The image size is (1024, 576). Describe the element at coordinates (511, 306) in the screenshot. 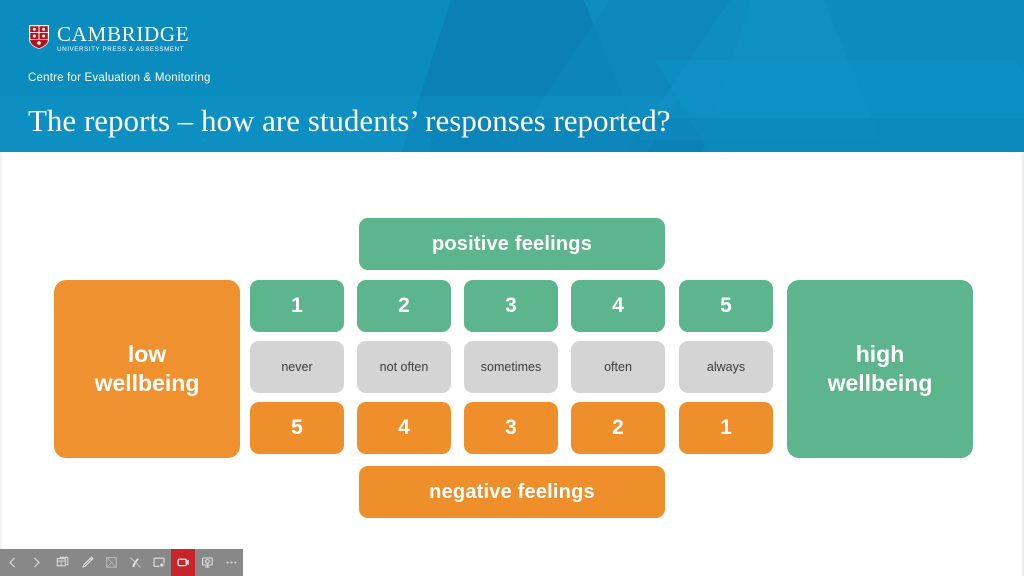

I see `positive-score-cell: 3` at that location.